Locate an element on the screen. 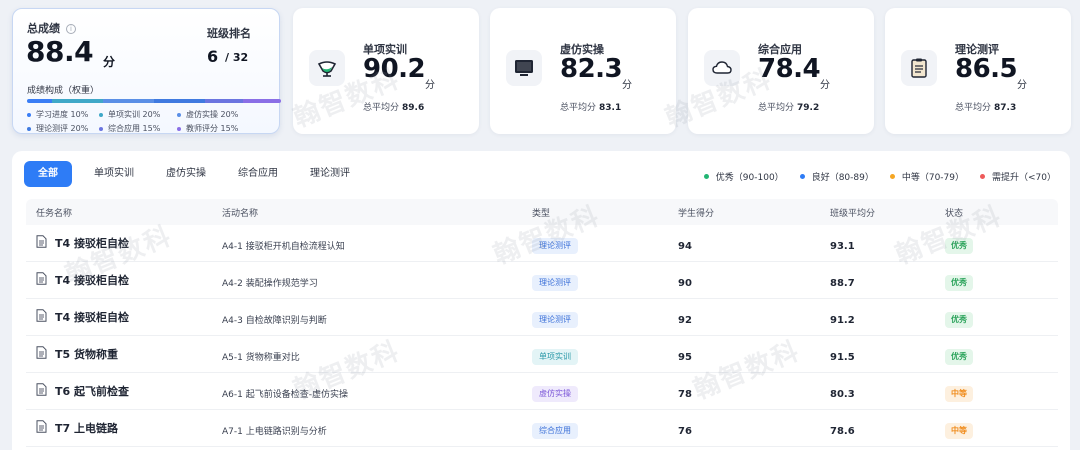 The height and width of the screenshot is (450, 1080). grade-improve: 需提升（<70） is located at coordinates (1018, 176).